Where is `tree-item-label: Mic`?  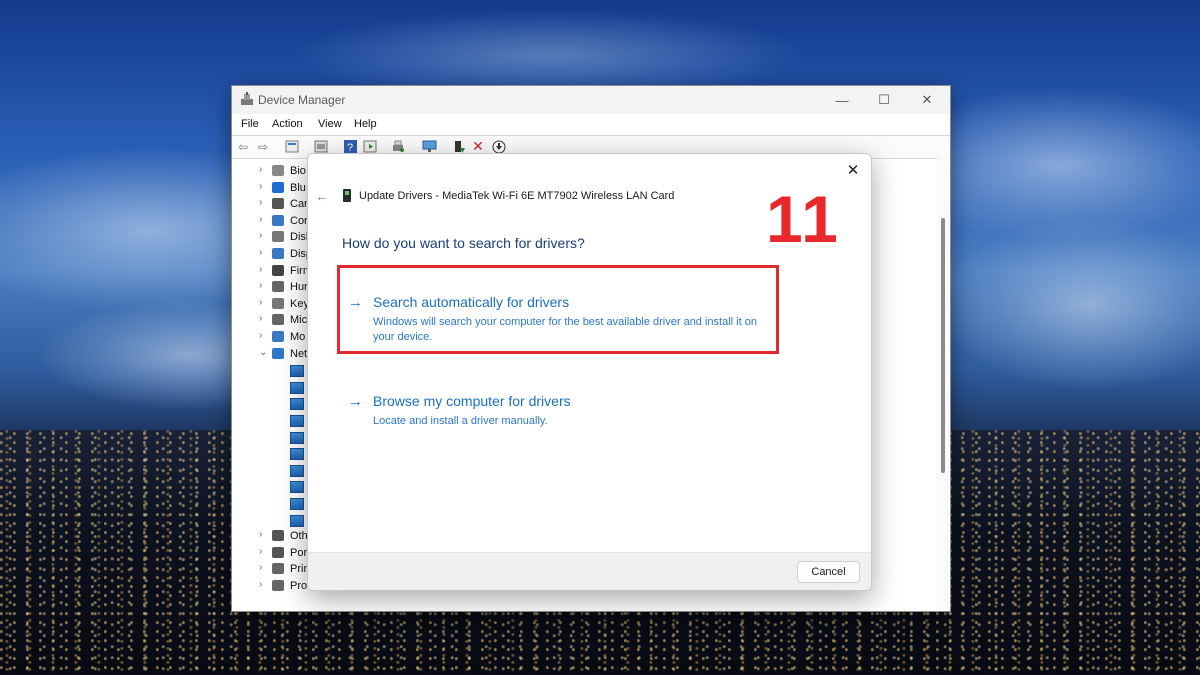
tree-item-label: Mic is located at coordinates (299, 320).